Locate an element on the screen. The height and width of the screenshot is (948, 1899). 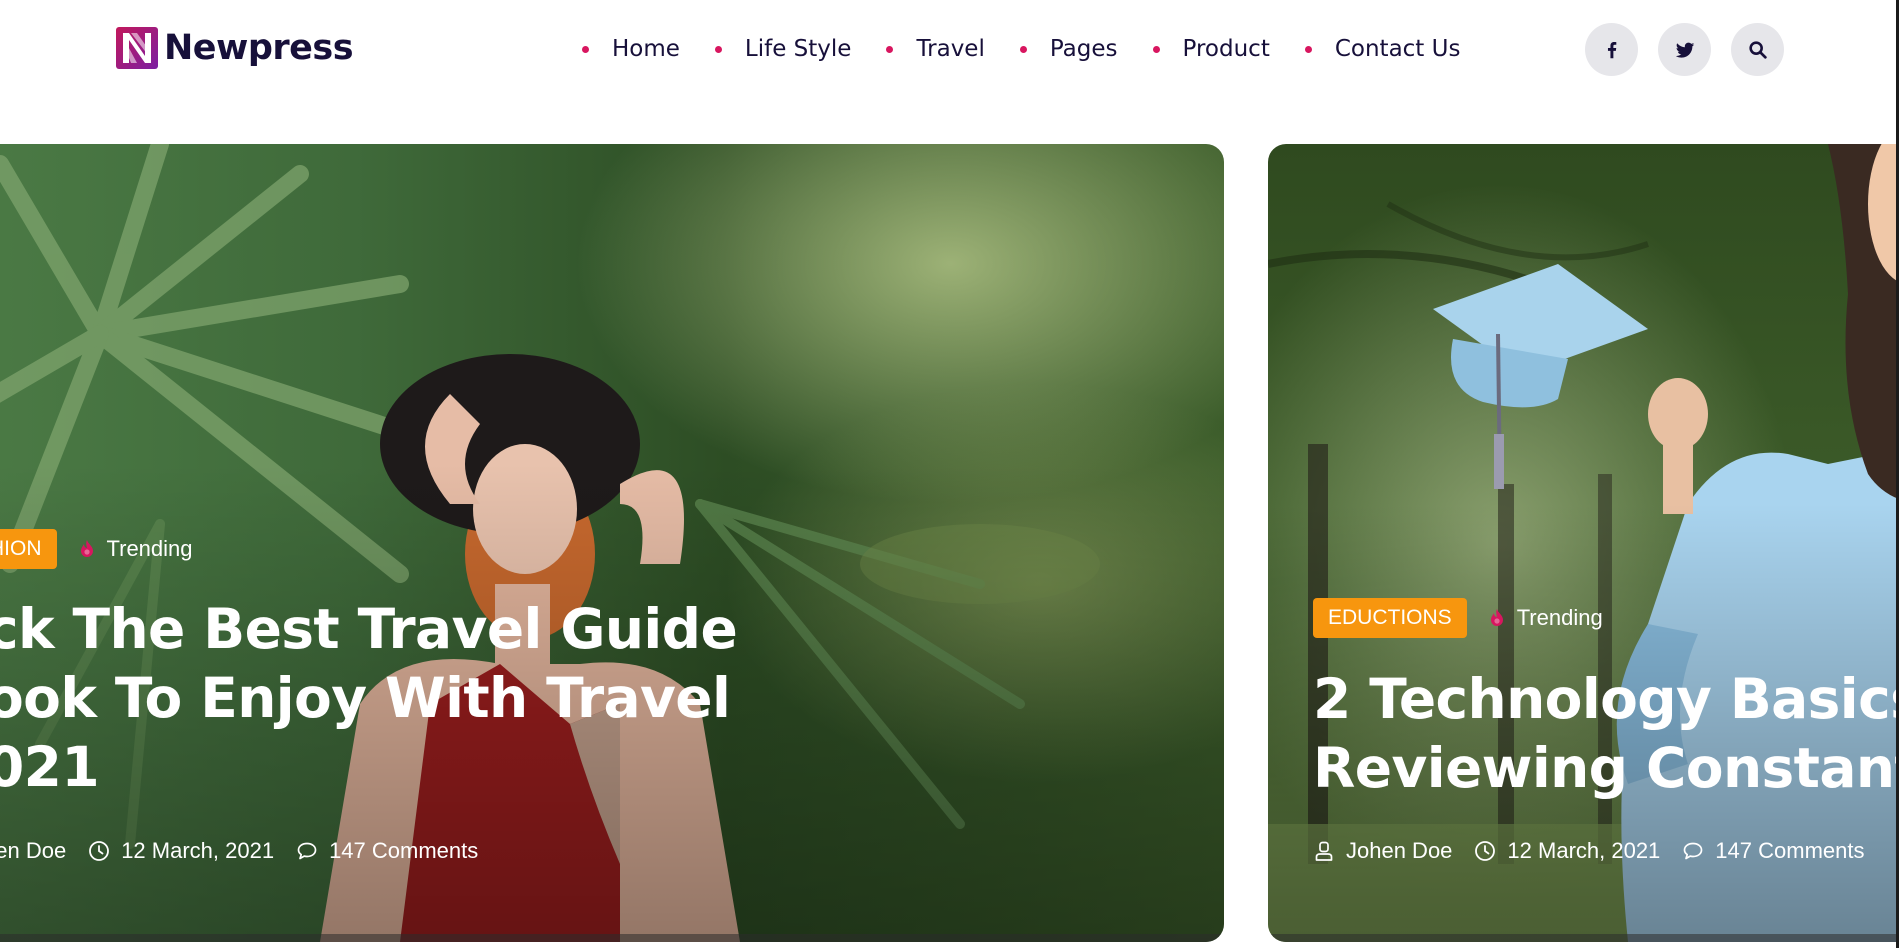
nav-item-contact-us: Contact Us is located at coordinates (1382, 49).